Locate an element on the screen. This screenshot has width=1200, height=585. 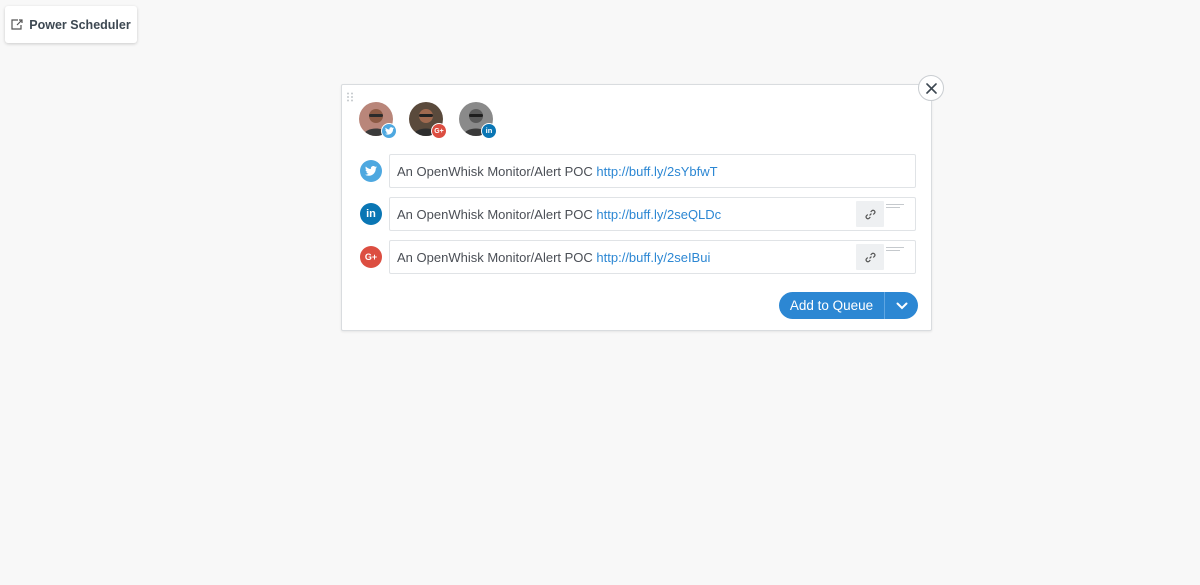
drag-handle-icon is located at coordinates (350, 95).